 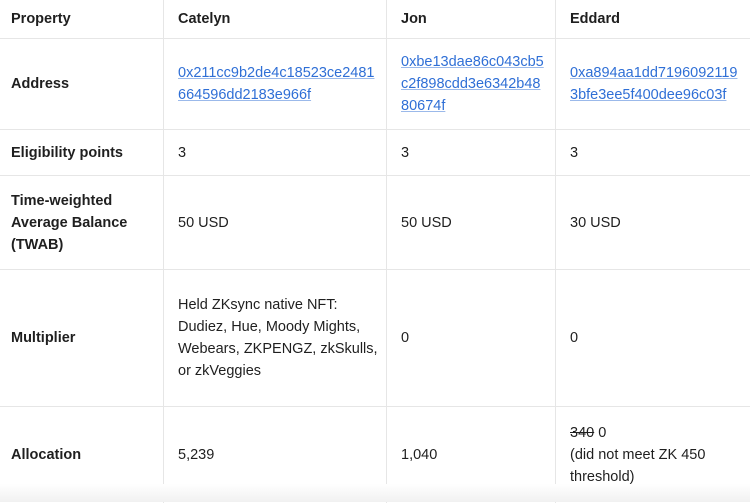 What do you see at coordinates (582, 433) in the screenshot?
I see `eddard-original-allocation: 340` at bounding box center [582, 433].